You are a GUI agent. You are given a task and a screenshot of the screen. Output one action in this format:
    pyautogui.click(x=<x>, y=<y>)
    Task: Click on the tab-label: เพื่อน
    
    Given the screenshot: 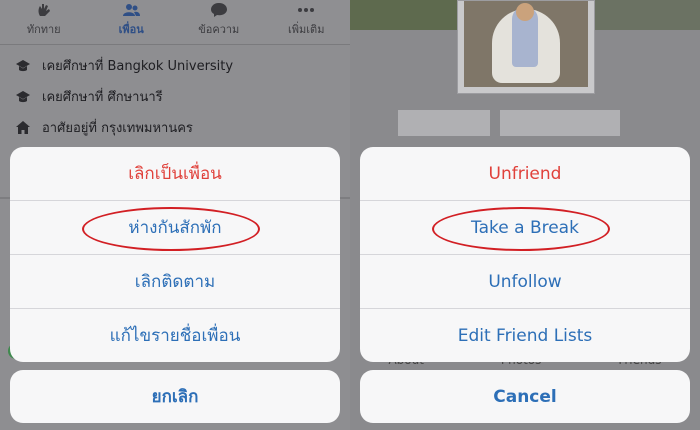 What is the action you would take?
    pyautogui.click(x=131, y=29)
    